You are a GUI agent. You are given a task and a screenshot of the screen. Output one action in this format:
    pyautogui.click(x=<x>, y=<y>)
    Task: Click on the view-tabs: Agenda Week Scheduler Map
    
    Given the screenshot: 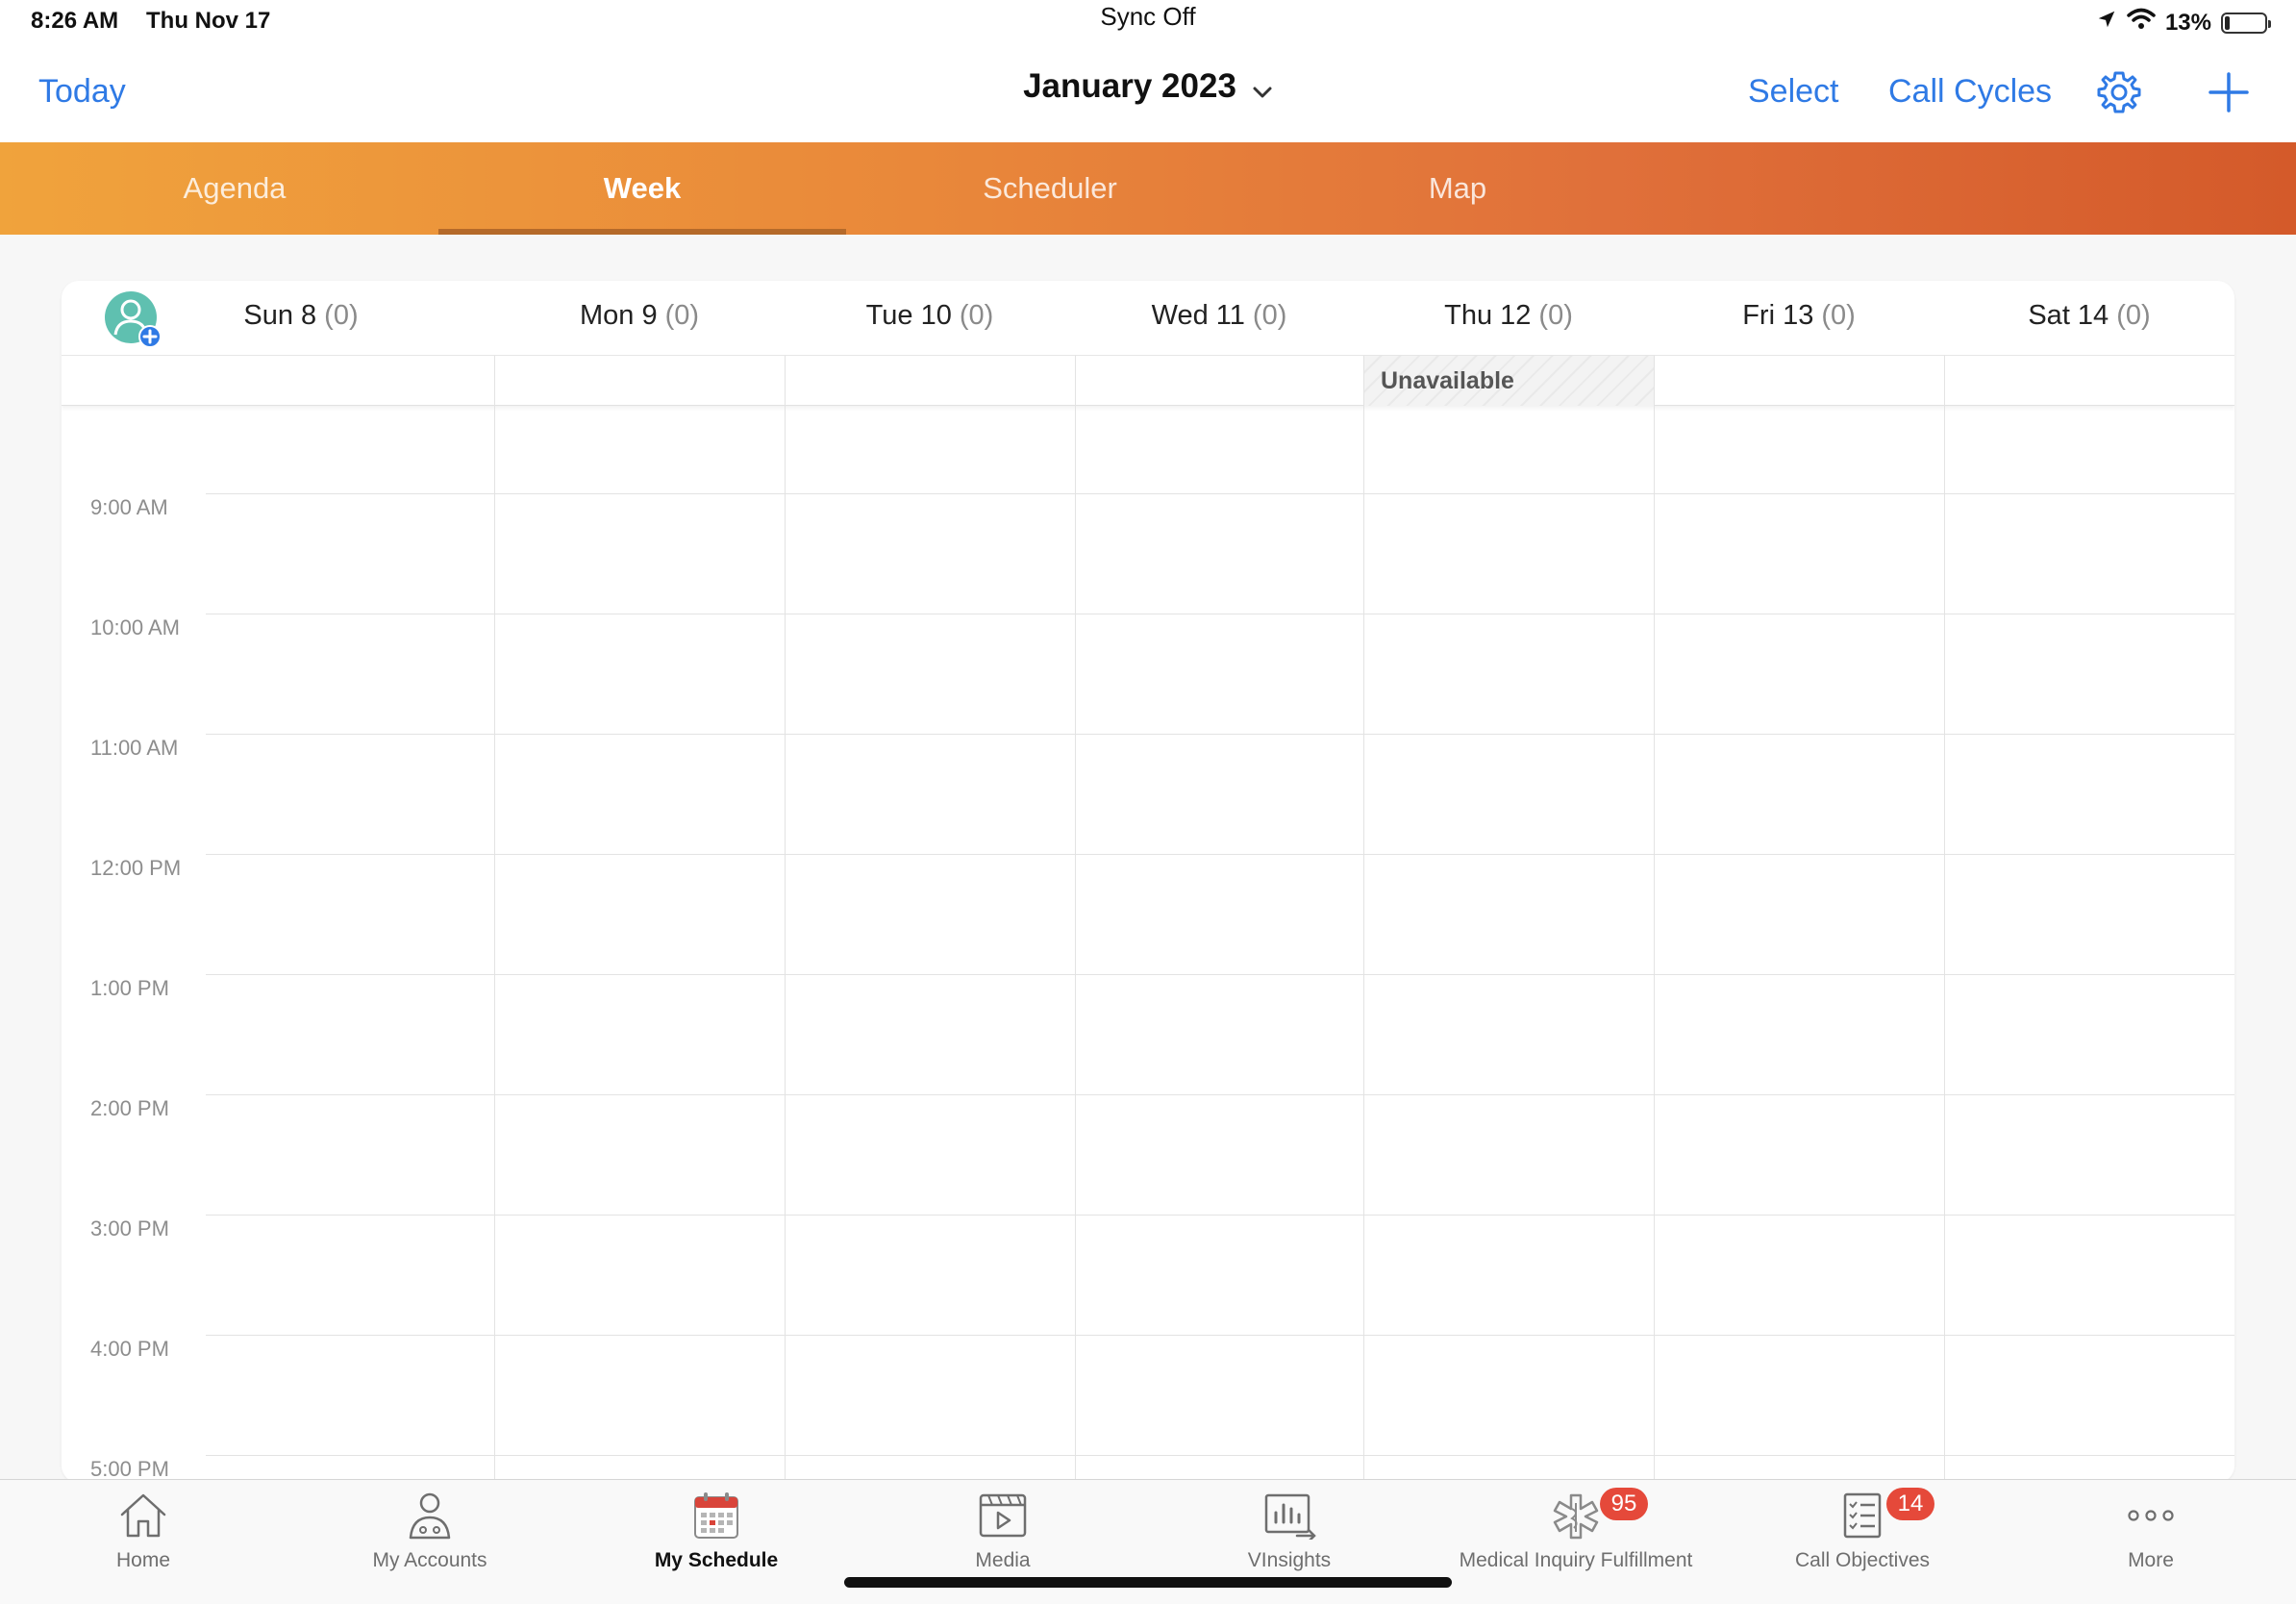 What is the action you would take?
    pyautogui.click(x=1148, y=188)
    